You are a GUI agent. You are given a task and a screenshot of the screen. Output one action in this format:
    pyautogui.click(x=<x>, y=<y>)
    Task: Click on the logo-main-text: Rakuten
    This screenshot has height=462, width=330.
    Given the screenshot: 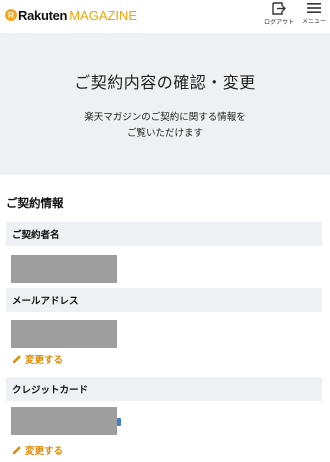 What is the action you would take?
    pyautogui.click(x=43, y=15)
    